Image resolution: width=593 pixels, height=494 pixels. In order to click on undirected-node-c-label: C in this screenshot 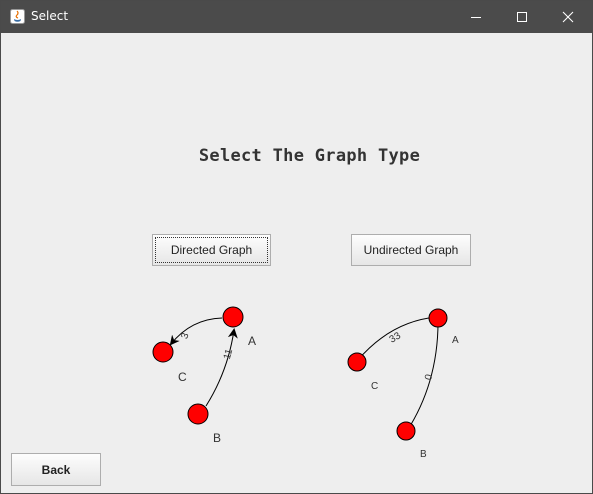, I will do `click(374, 386)`.